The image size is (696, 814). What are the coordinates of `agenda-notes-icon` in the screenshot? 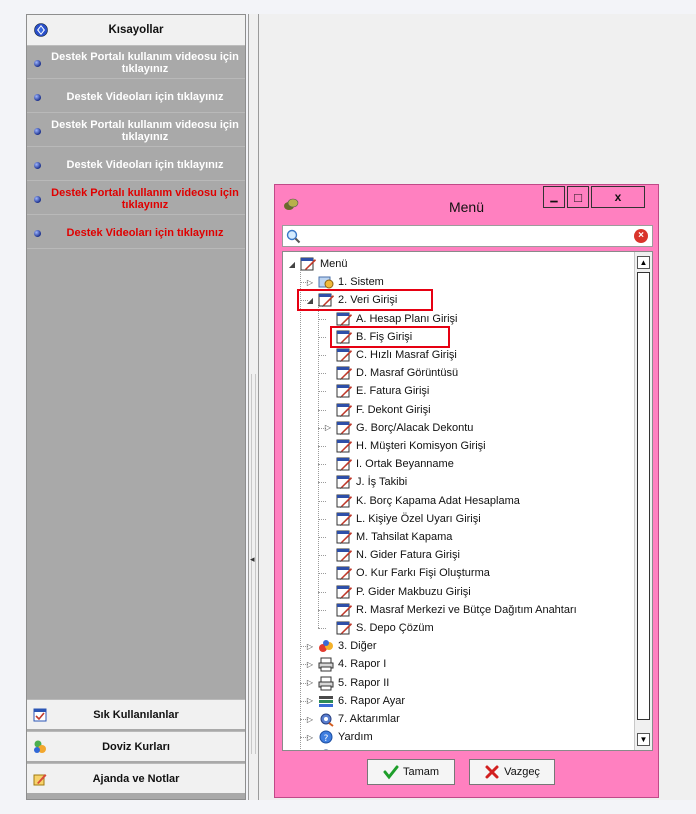 It's located at (40, 780).